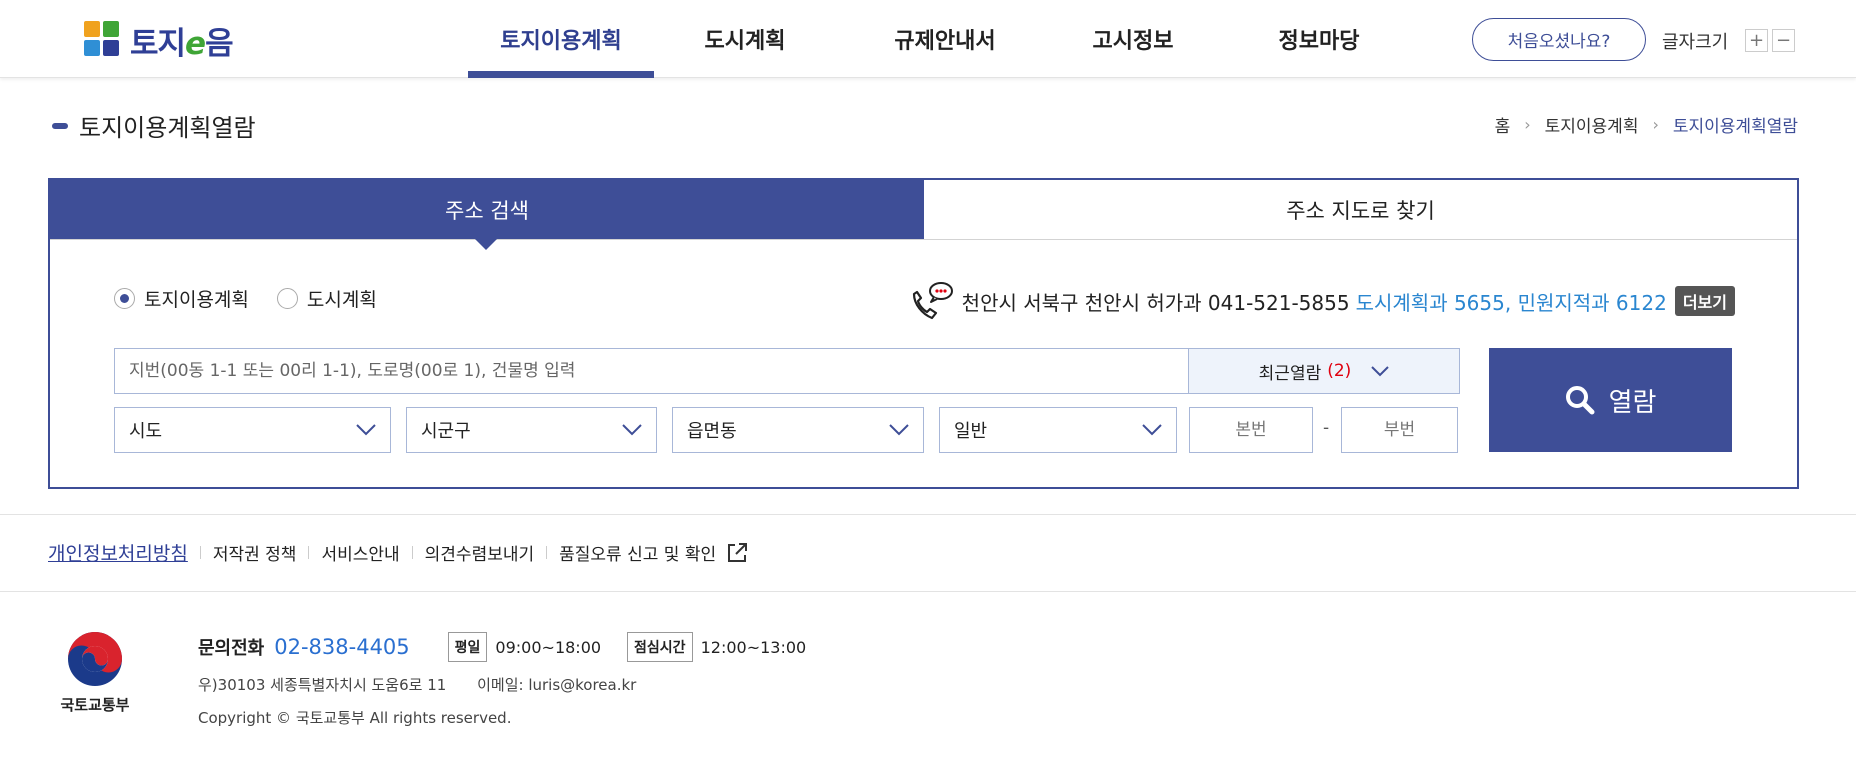  Describe the element at coordinates (1133, 39) in the screenshot. I see `nav-item-notice-info: 고시정보` at that location.